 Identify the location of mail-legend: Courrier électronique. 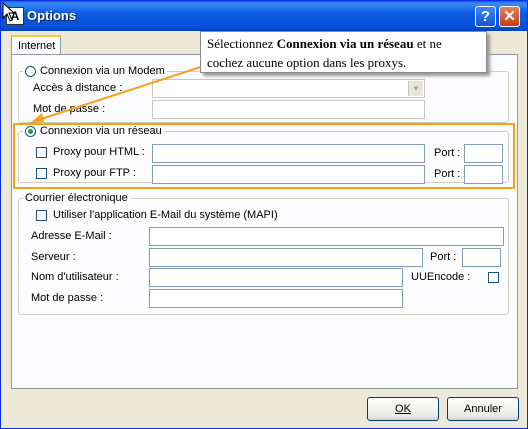
(76, 198).